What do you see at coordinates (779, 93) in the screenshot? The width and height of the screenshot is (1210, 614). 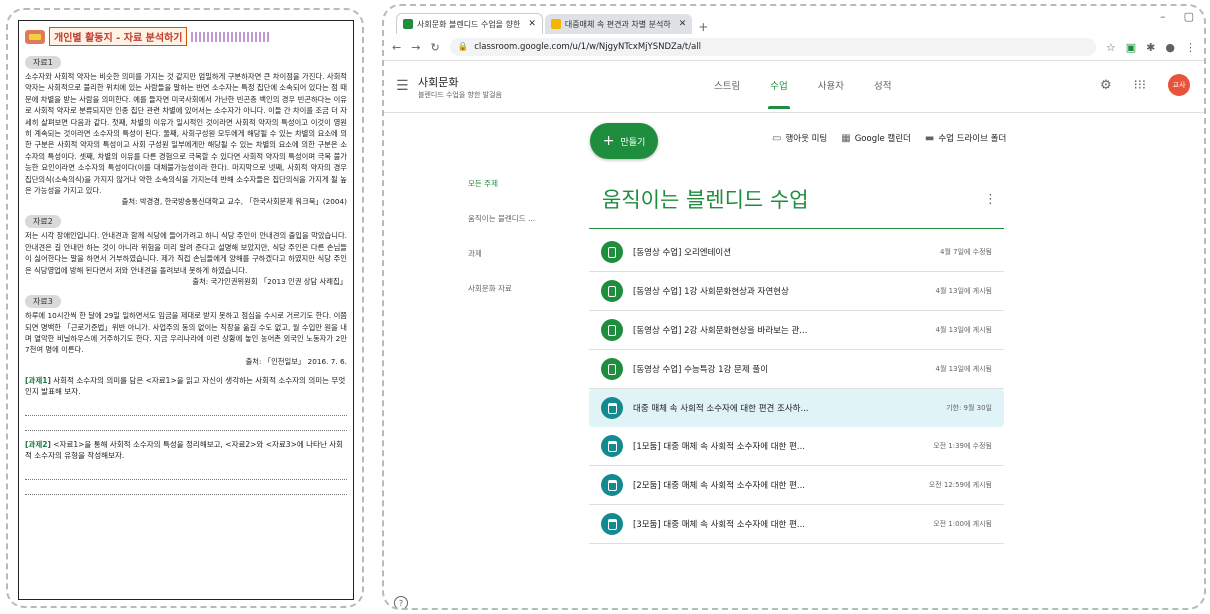 I see `tab-classwork: 수업` at bounding box center [779, 93].